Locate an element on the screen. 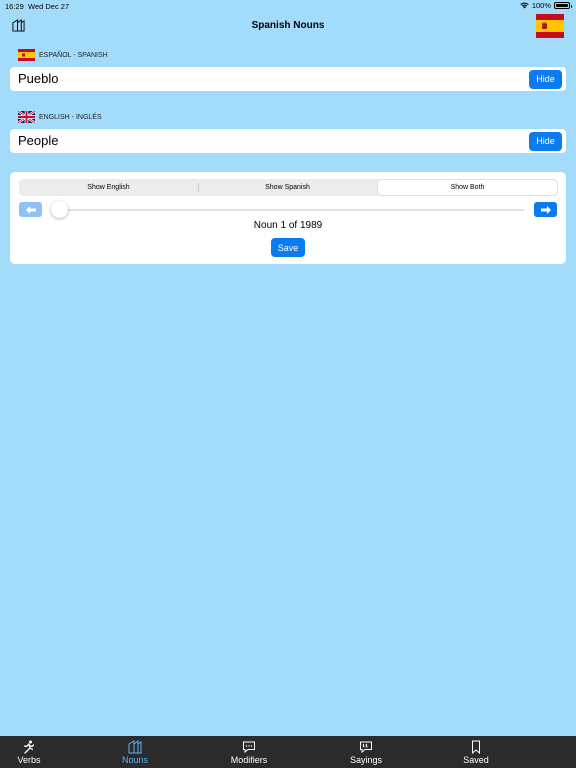 The width and height of the screenshot is (576, 768). status-bar: 16:29 Wed Dec 27 100% is located at coordinates (288, 6).